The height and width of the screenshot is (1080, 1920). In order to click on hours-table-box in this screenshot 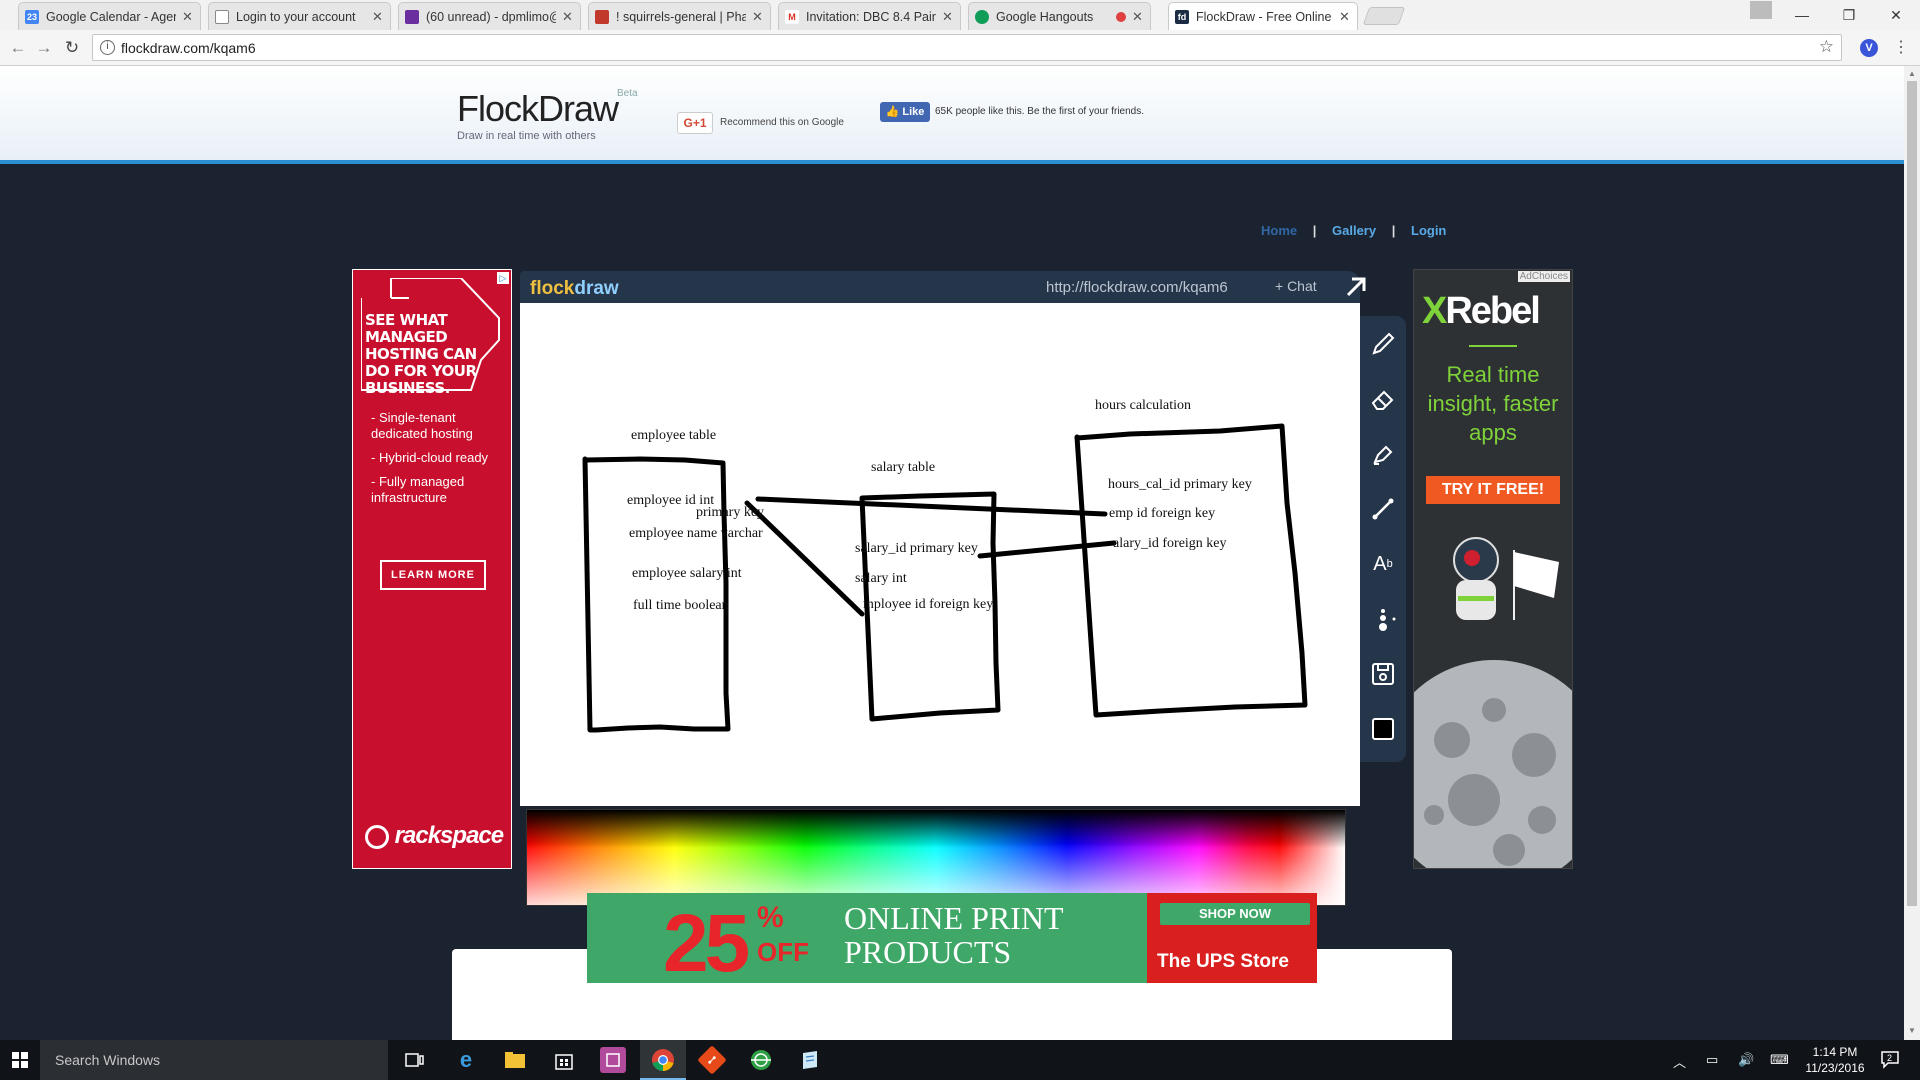, I will do `click(1191, 570)`.